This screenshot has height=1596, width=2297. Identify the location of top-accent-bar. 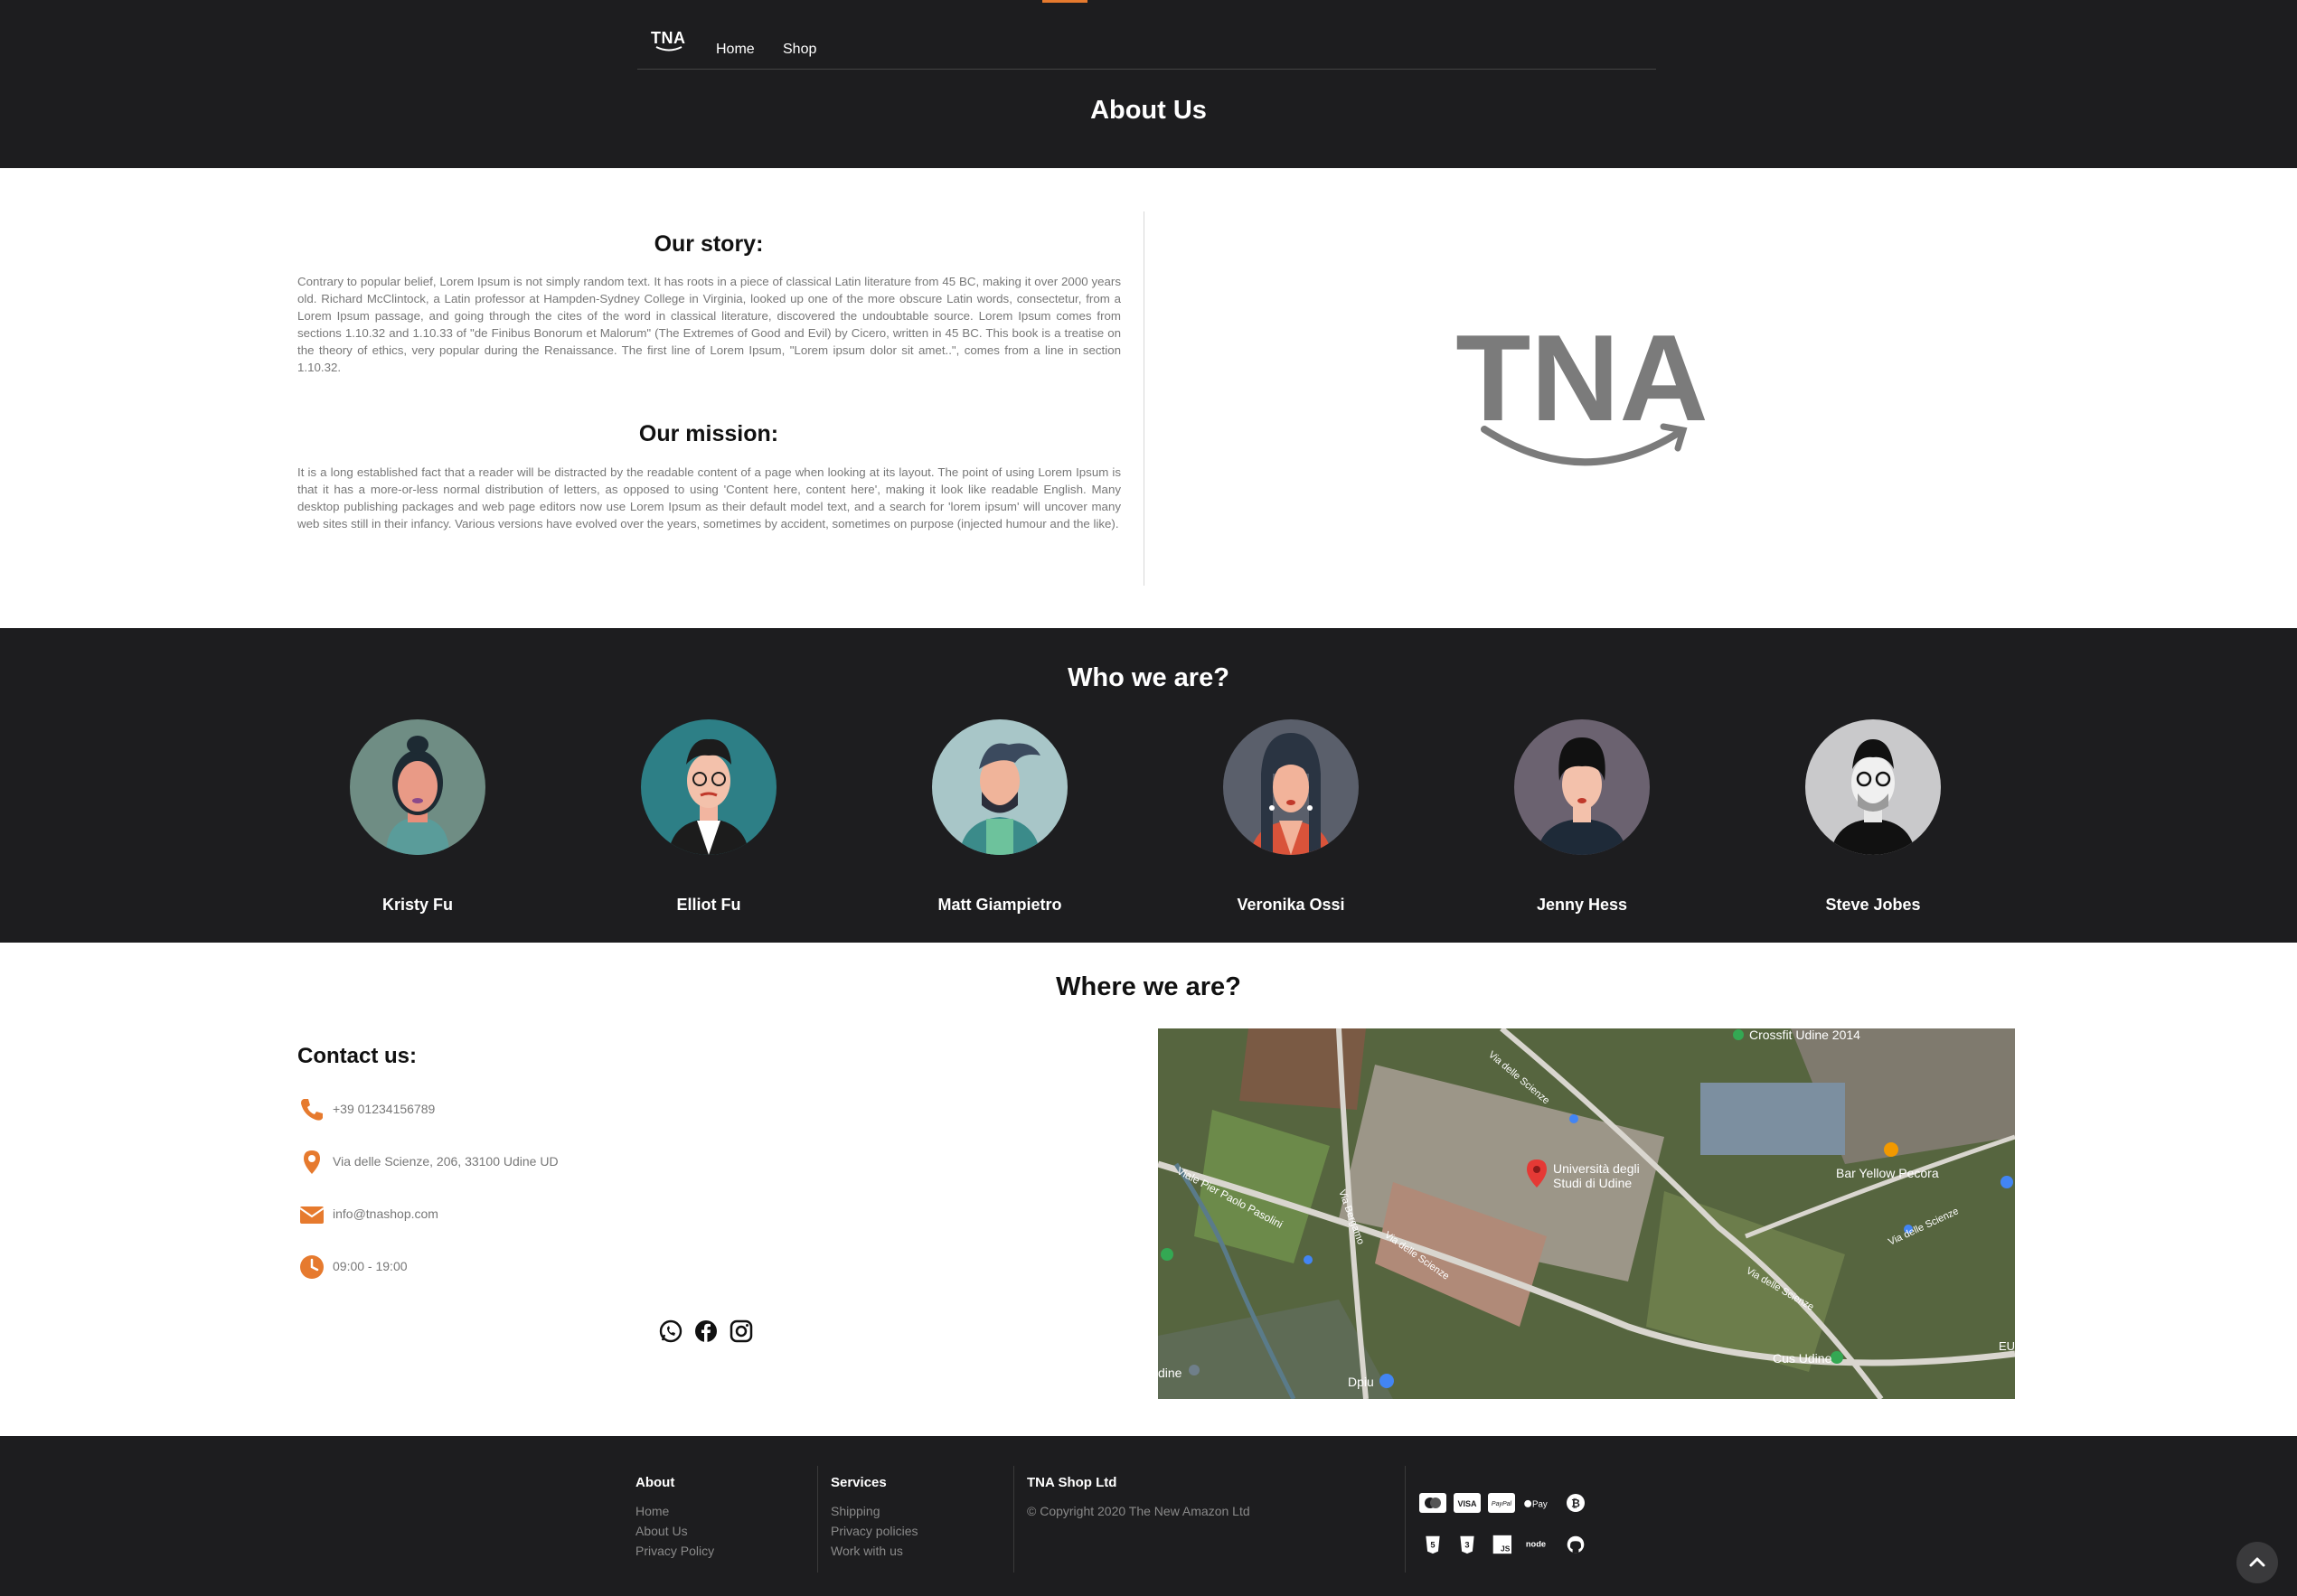
(1064, 2).